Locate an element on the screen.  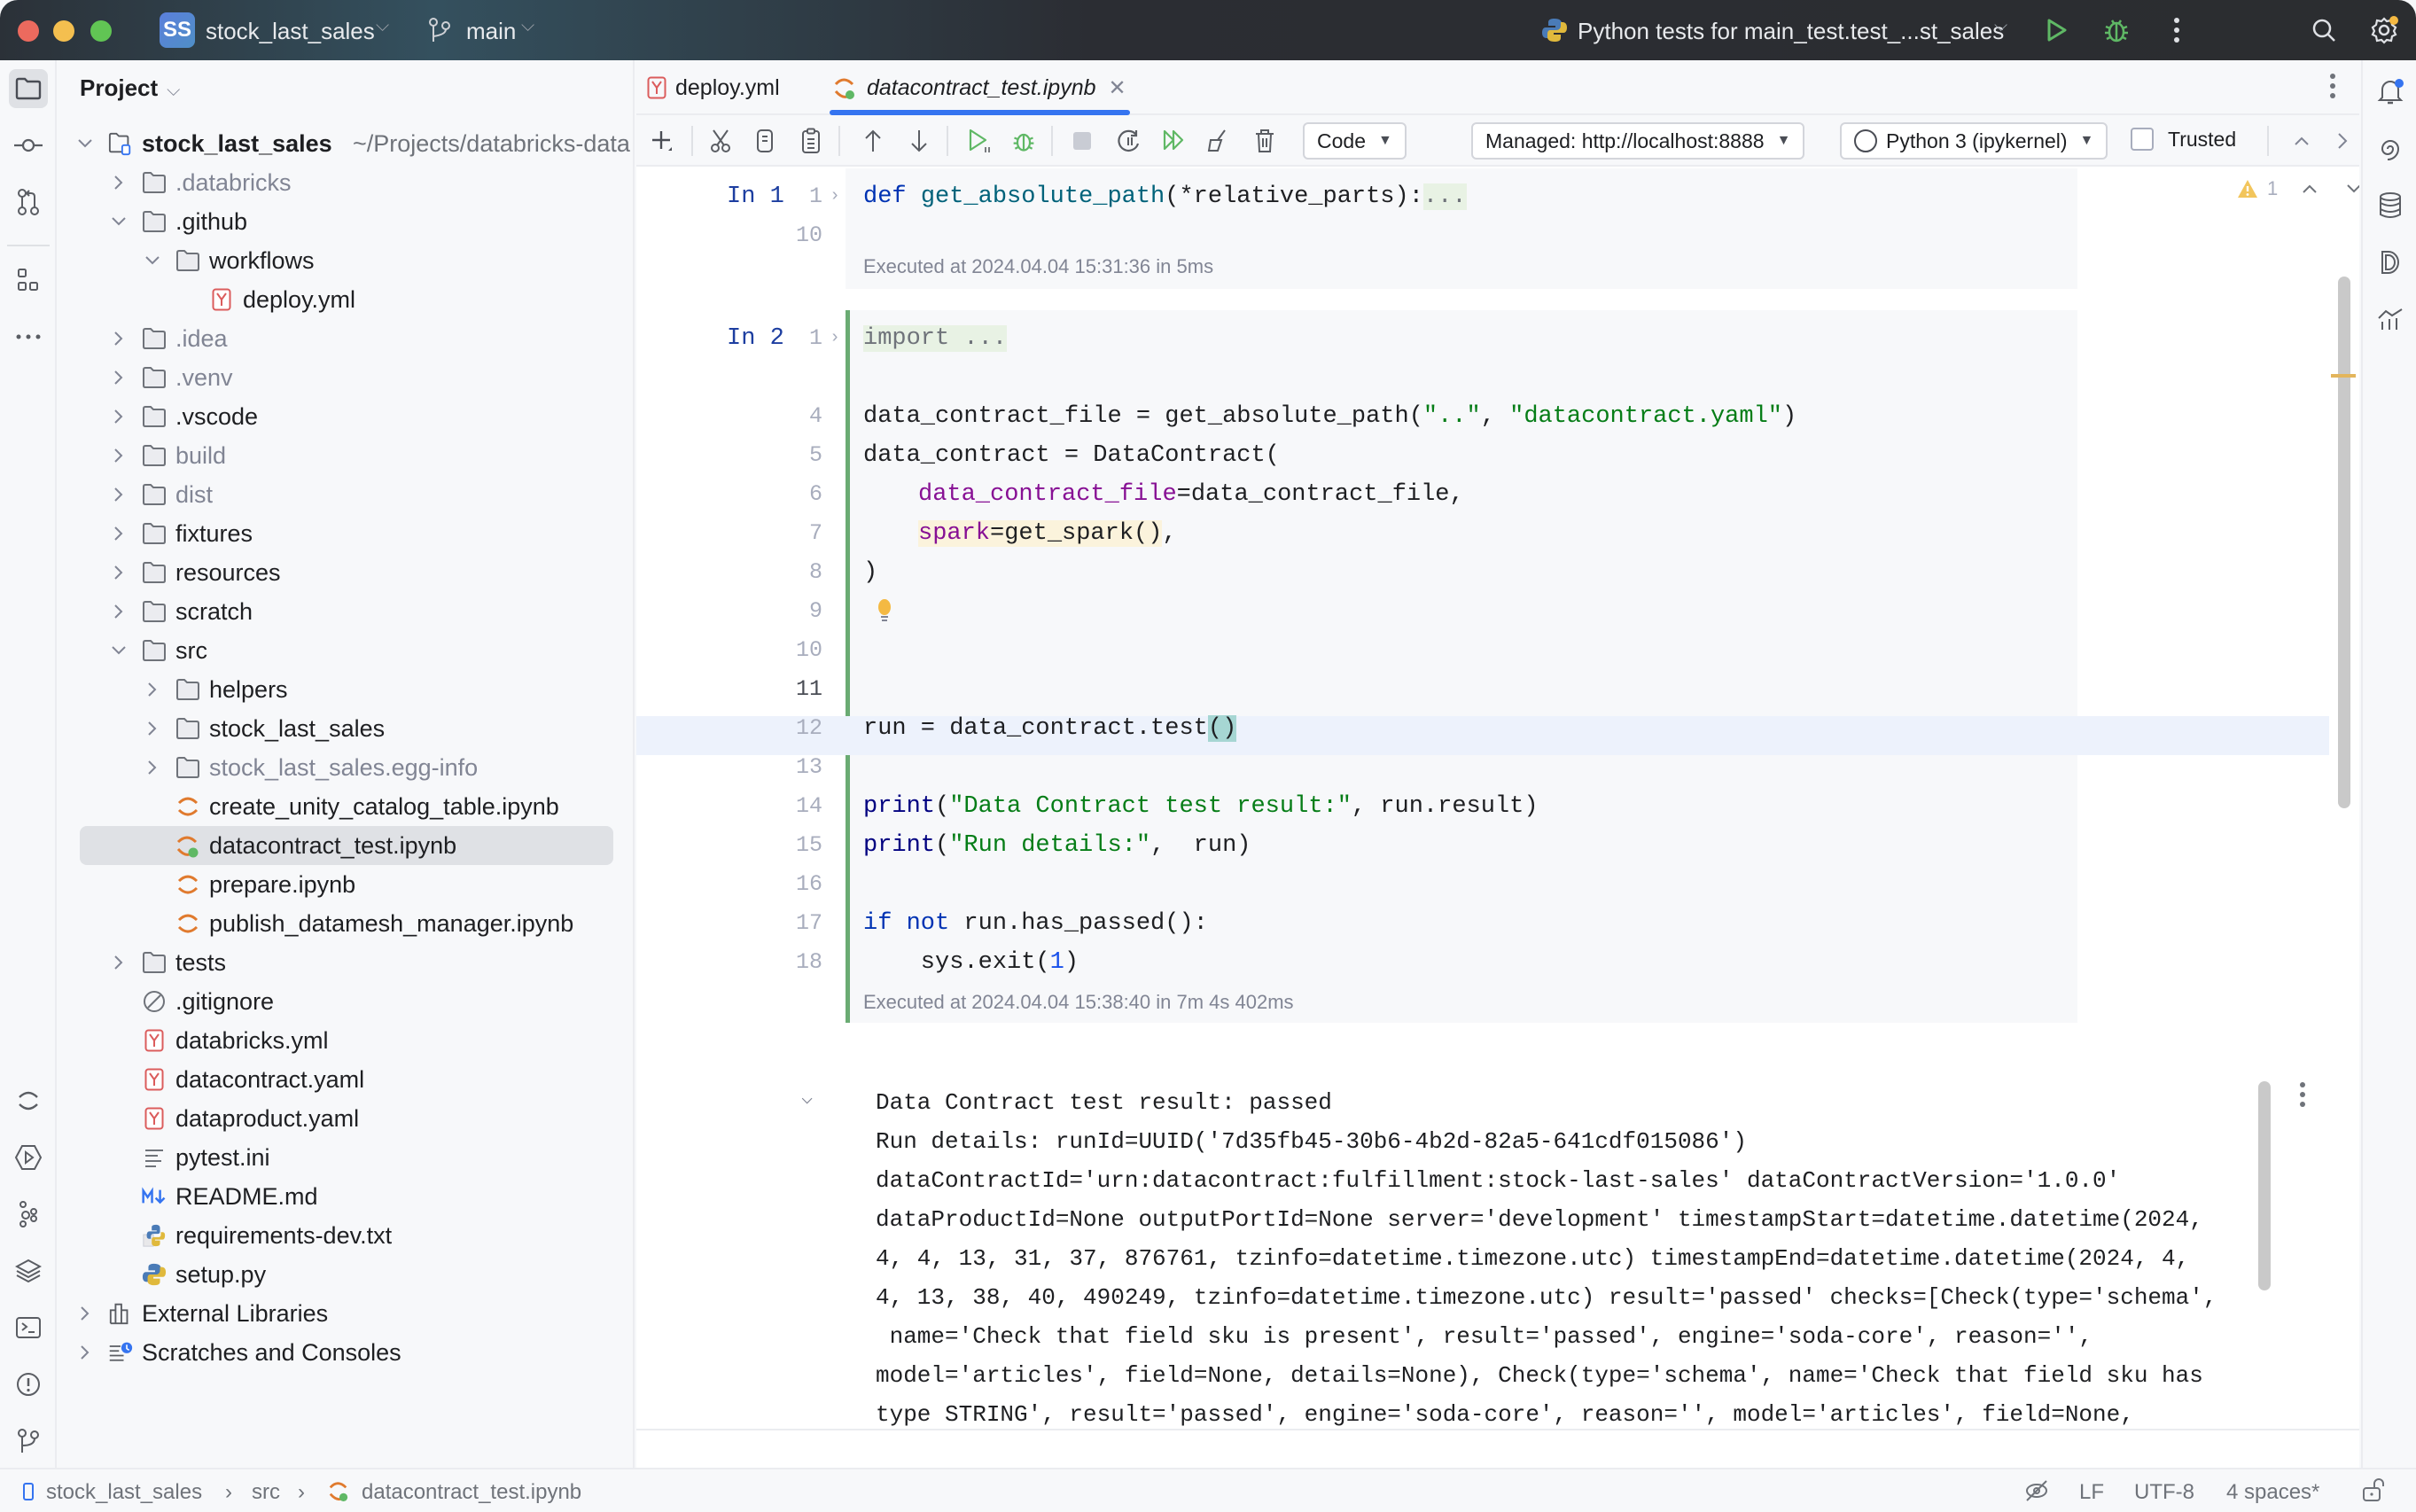
tree-item: .venv is located at coordinates (345, 377).